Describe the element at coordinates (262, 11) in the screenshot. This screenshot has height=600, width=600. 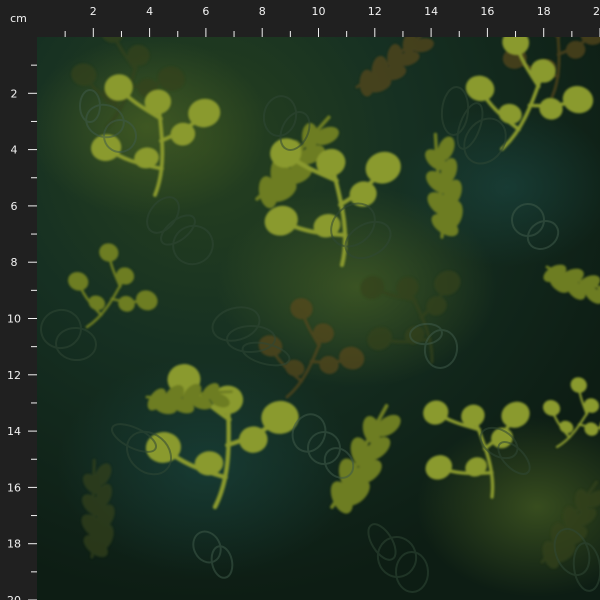
I see `top-ruler-label: 8` at that location.